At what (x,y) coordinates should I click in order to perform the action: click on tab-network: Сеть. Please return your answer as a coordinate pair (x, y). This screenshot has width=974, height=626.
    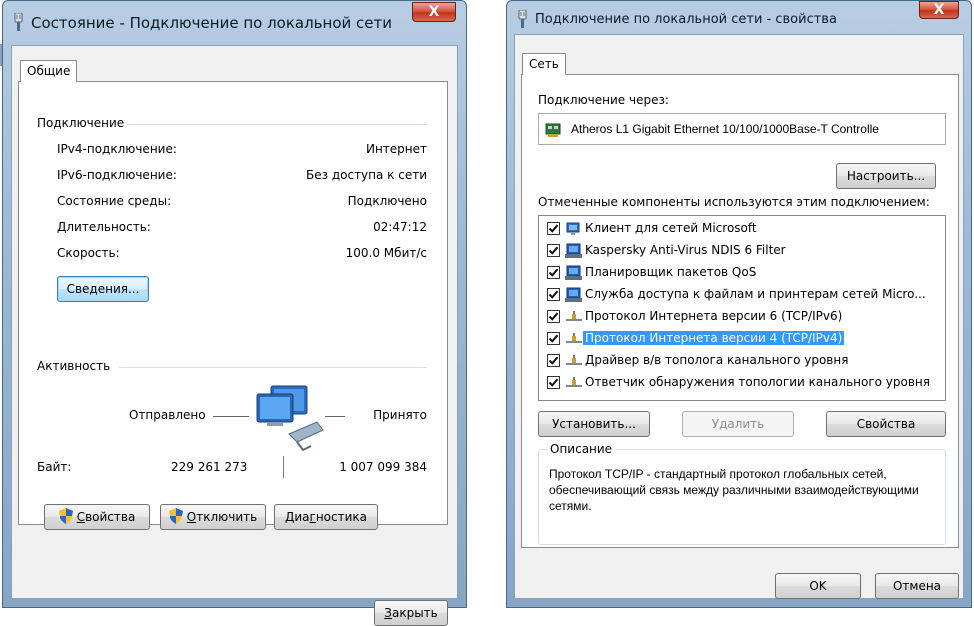
    Looking at the image, I should click on (544, 64).